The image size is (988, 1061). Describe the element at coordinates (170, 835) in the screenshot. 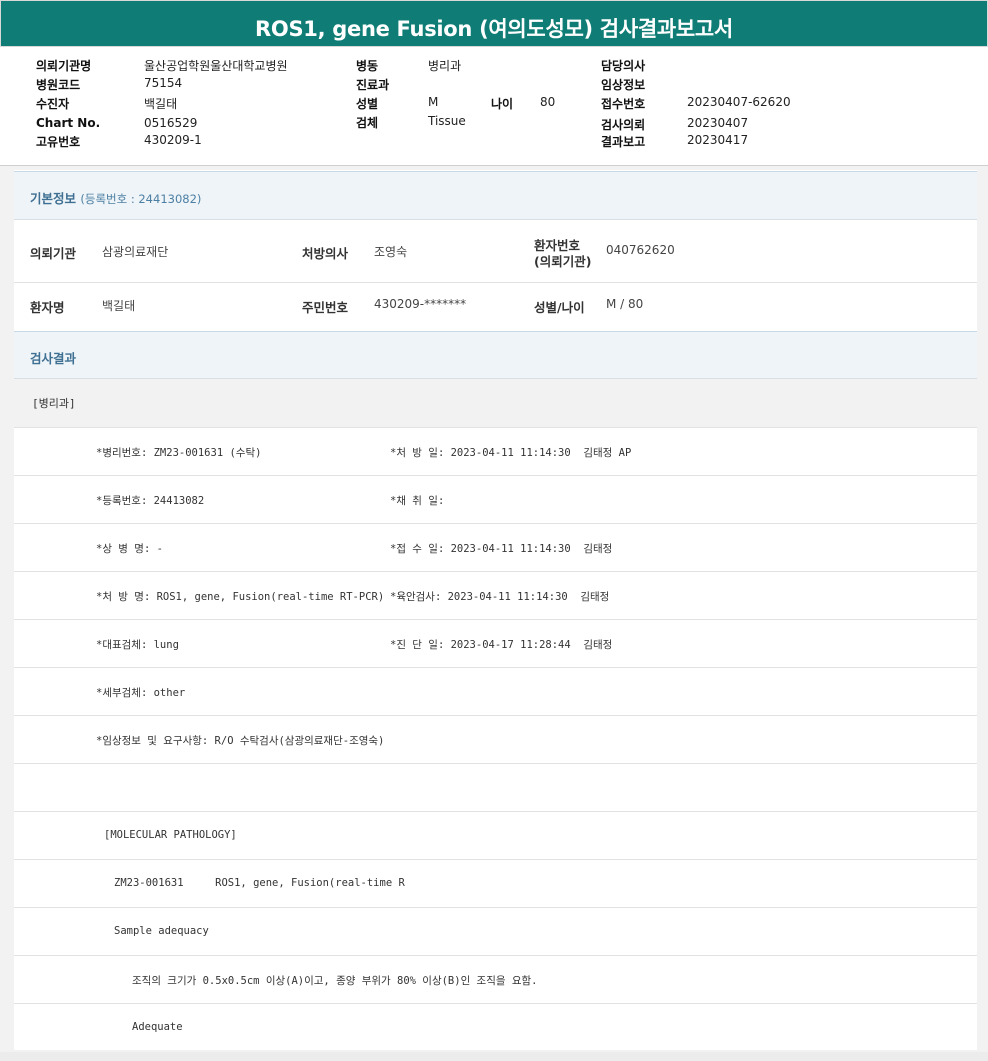

I see `molecular-pathology-title: [MOLECULAR PATHOLOGY]` at that location.